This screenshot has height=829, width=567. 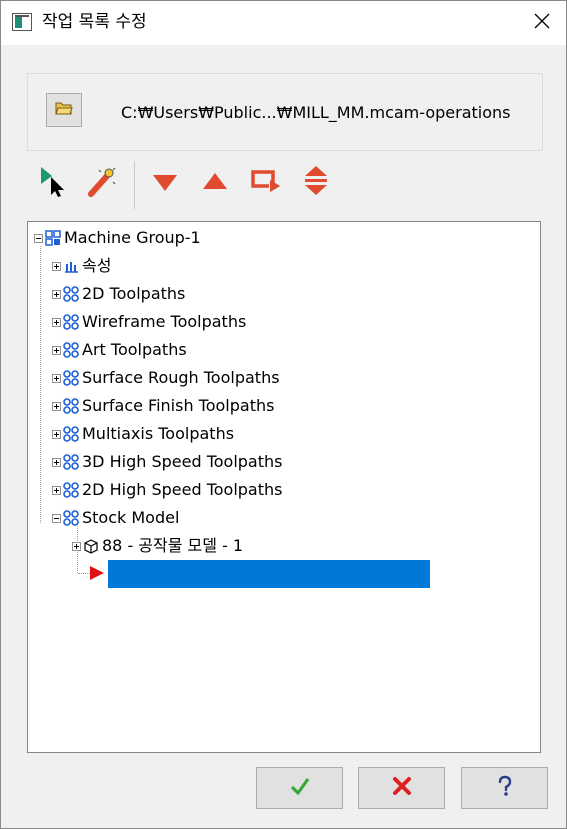 I want to click on tree-item-2d-toolpaths: 2D Toolpaths, so click(x=118, y=294).